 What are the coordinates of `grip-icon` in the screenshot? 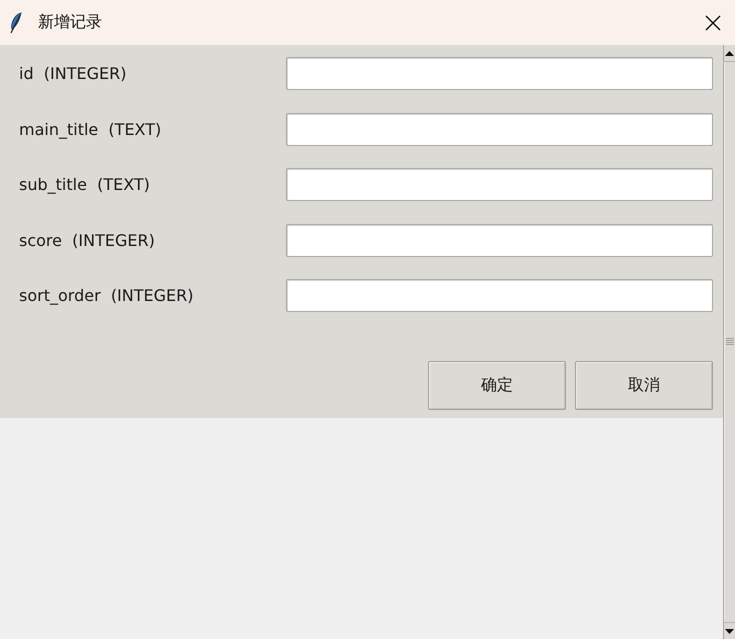 It's located at (730, 342).